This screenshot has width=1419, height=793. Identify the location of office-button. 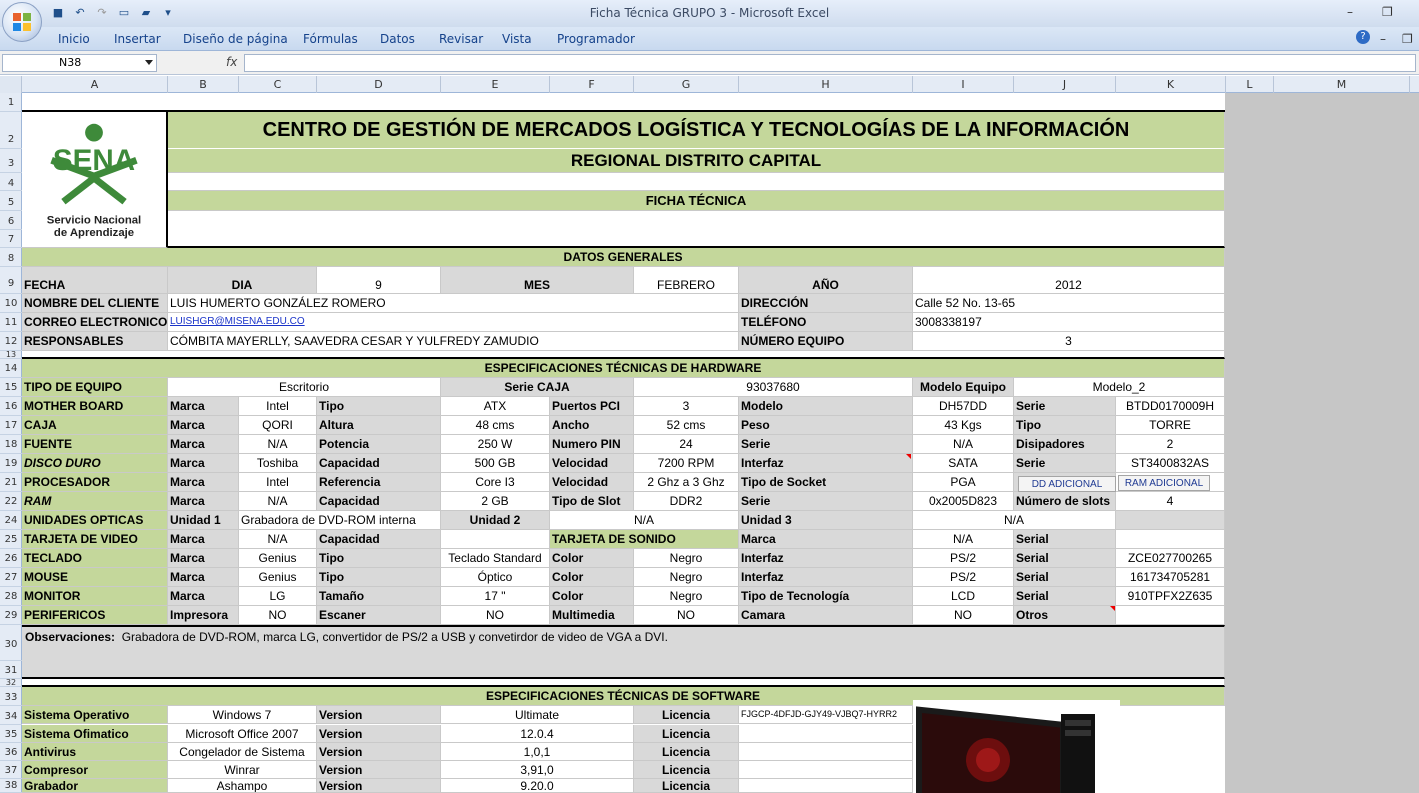
(22, 22).